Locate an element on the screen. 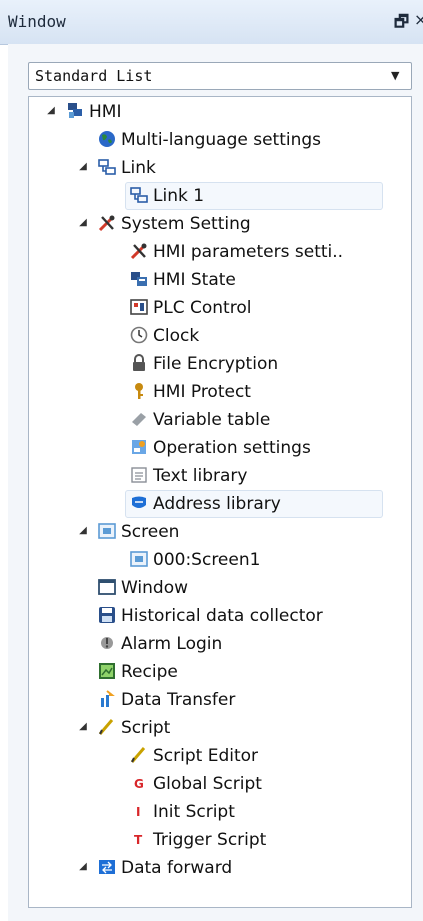  g-script-icon: G is located at coordinates (139, 783).